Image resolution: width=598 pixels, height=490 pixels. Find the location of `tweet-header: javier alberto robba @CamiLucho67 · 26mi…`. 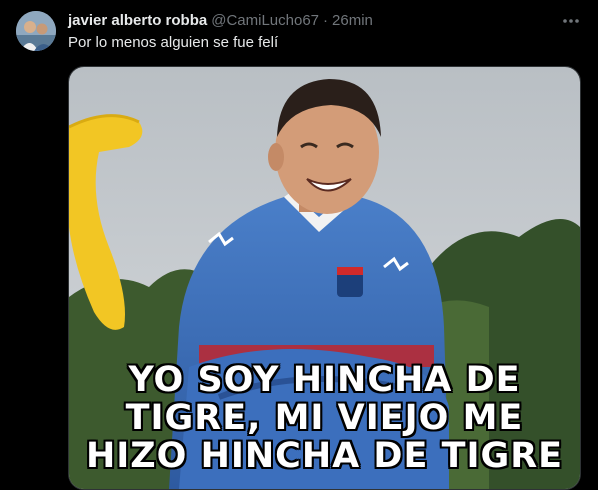

tweet-header: javier alberto robba @CamiLucho67 · 26mi… is located at coordinates (220, 21).